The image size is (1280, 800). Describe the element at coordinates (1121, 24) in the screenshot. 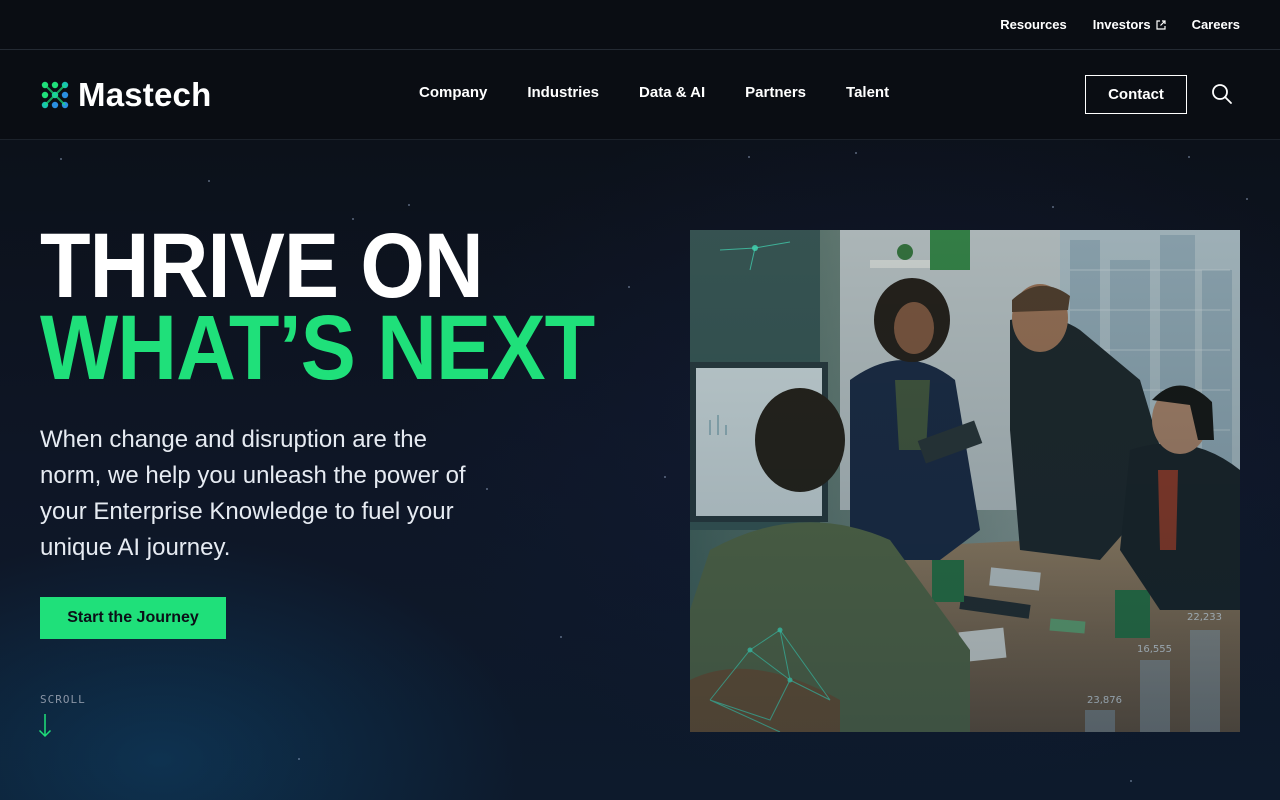

I see `investors-link-label: Investors` at that location.